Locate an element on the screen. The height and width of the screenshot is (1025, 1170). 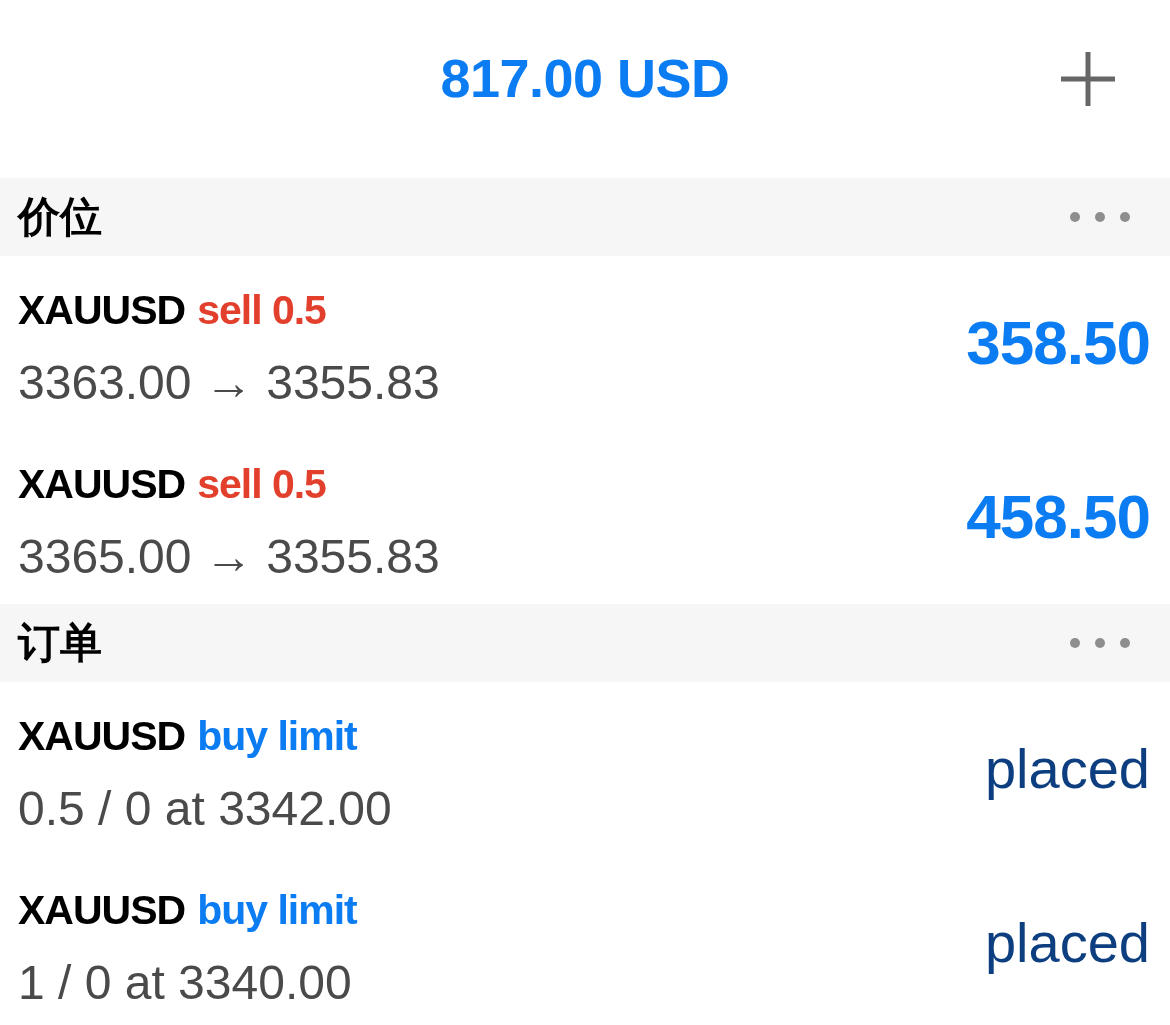
price-label: 1 / 0 at 3340.00 is located at coordinates (185, 983).